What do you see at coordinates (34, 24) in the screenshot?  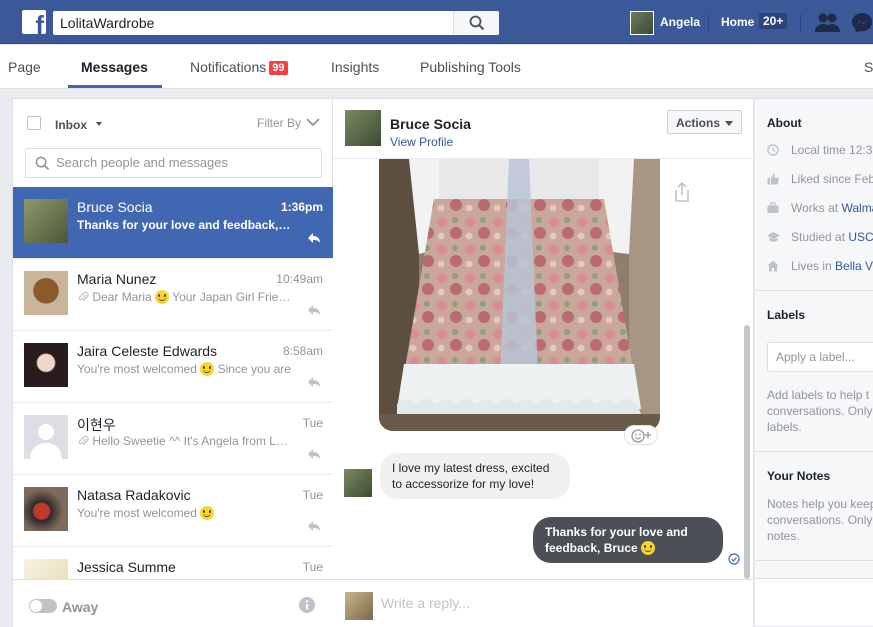 I see `facebook-logo: f` at bounding box center [34, 24].